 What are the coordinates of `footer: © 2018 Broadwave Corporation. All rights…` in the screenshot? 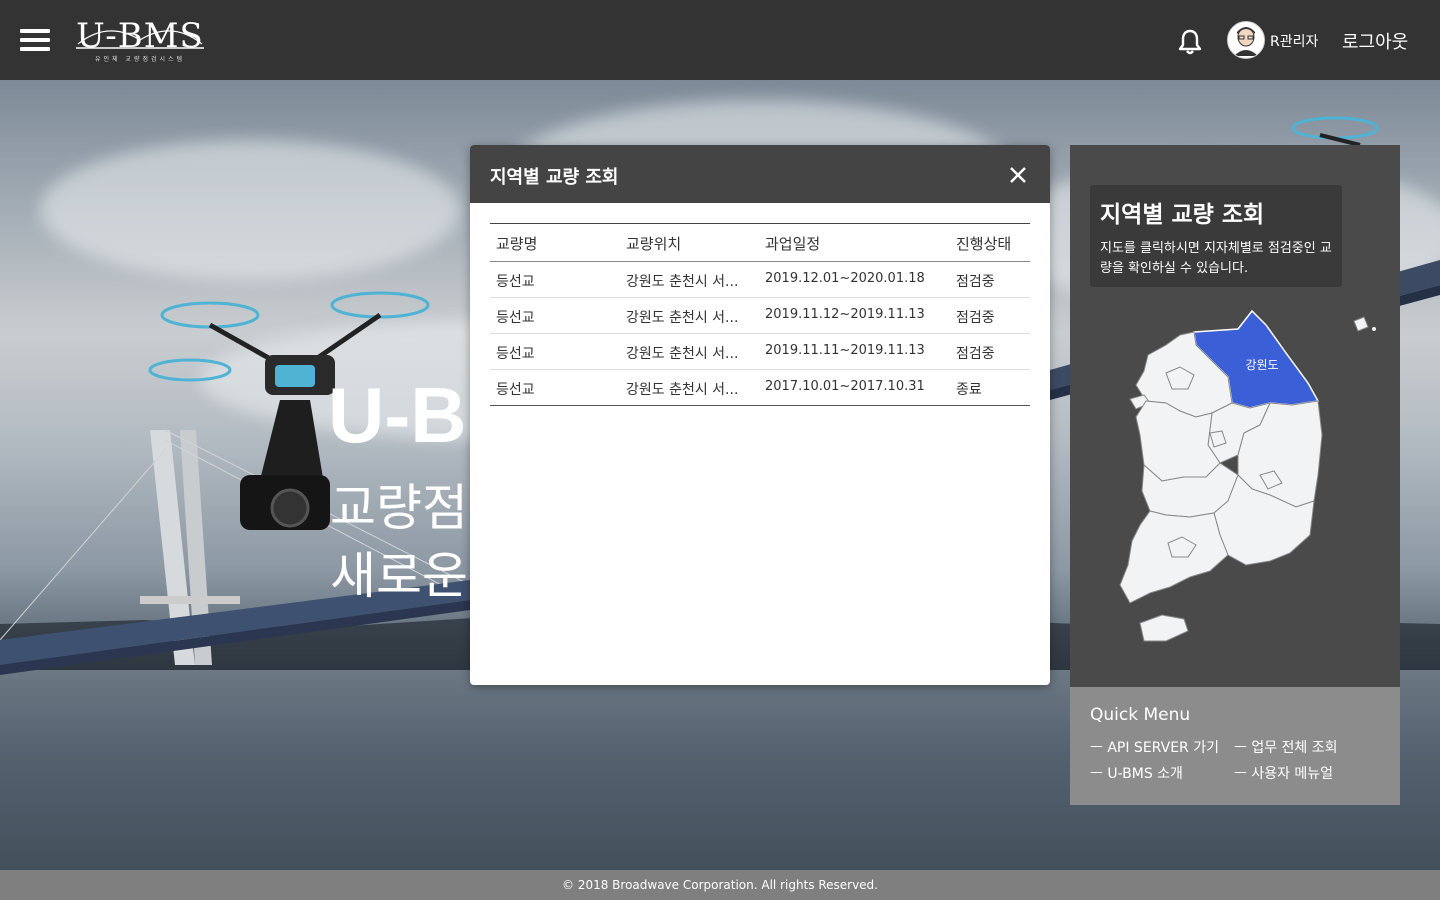 It's located at (720, 885).